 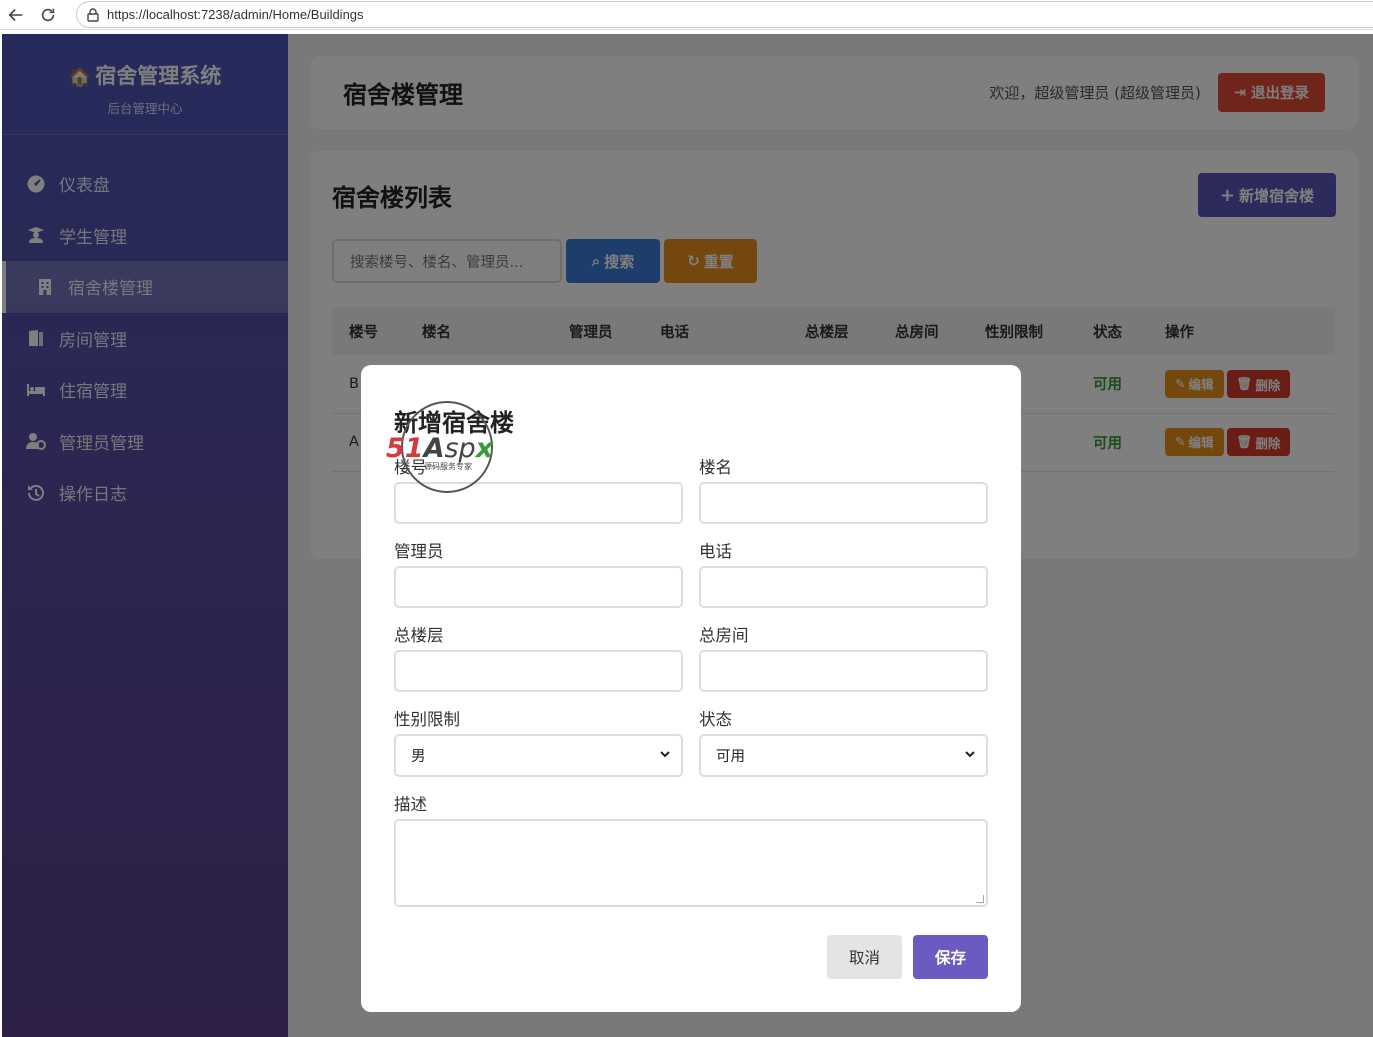 What do you see at coordinates (538, 587) in the screenshot?
I see `manager-input` at bounding box center [538, 587].